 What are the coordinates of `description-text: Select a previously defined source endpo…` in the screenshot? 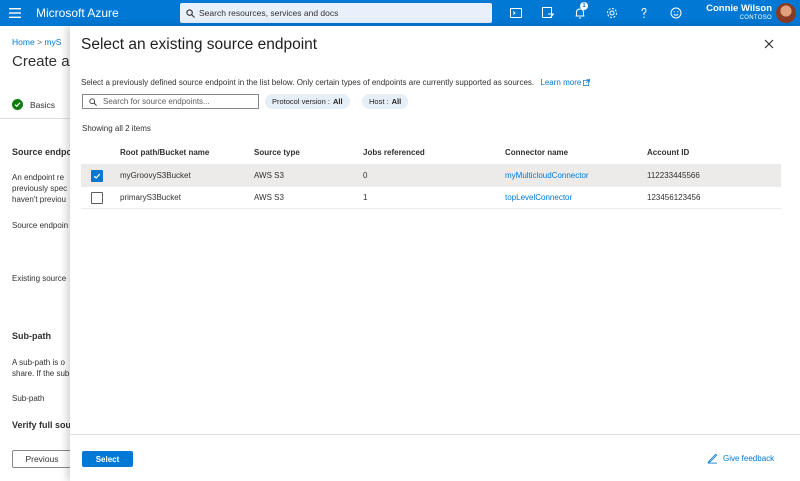 It's located at (308, 82).